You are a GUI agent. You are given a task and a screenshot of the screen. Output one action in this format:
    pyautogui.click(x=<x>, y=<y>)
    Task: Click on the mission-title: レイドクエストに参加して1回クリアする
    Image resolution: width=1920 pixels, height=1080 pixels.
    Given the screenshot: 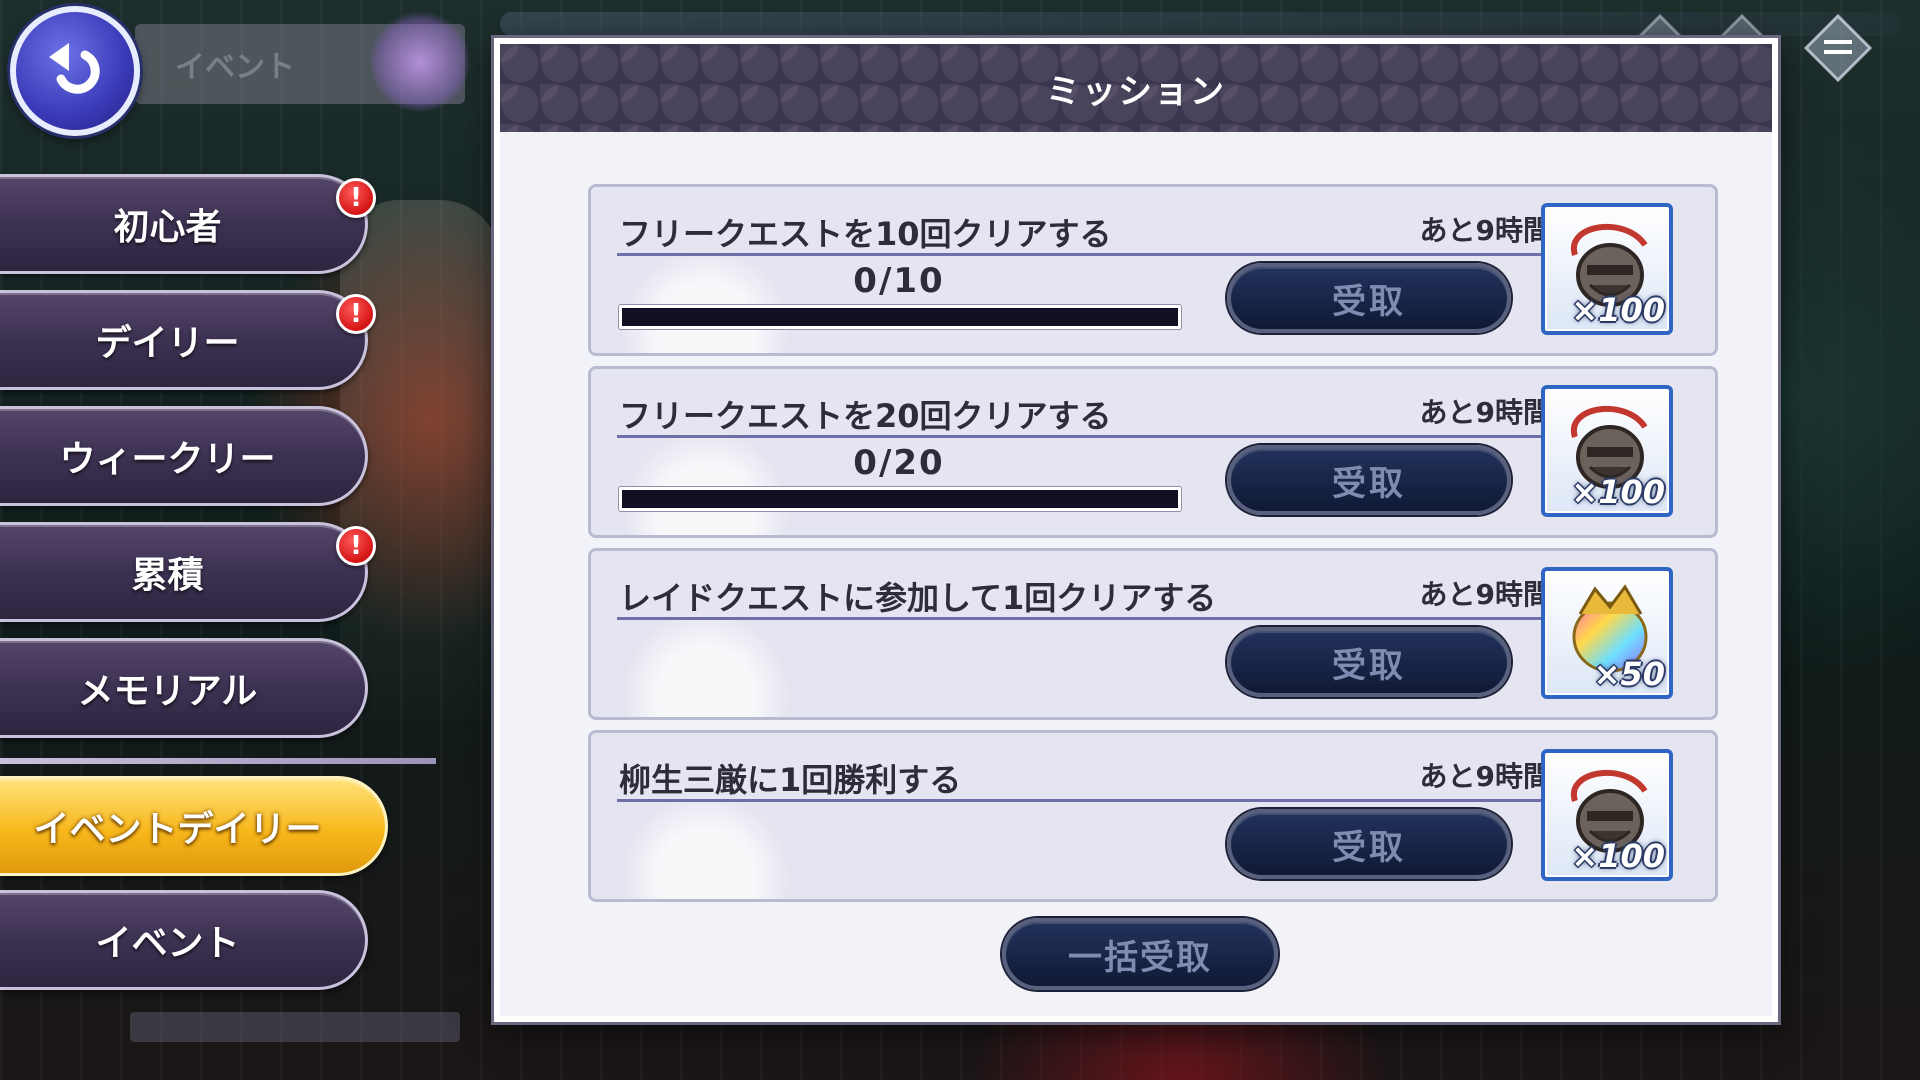 What is the action you would take?
    pyautogui.click(x=918, y=598)
    